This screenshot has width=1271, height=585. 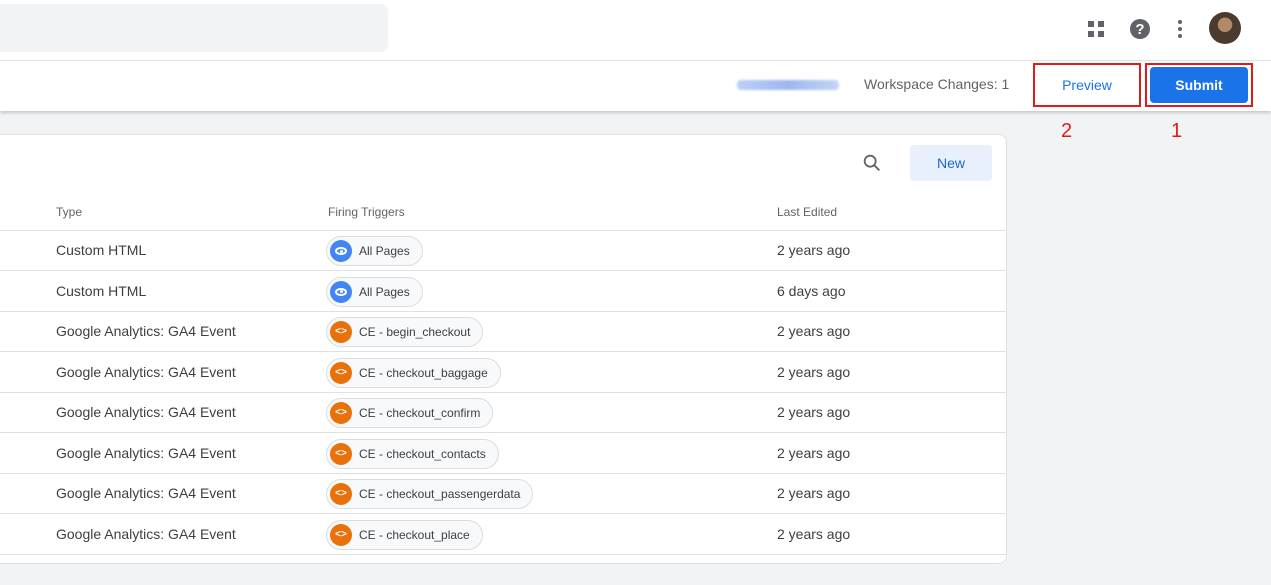 What do you see at coordinates (422, 453) in the screenshot?
I see `trigger-label: CE - checkout_contacts` at bounding box center [422, 453].